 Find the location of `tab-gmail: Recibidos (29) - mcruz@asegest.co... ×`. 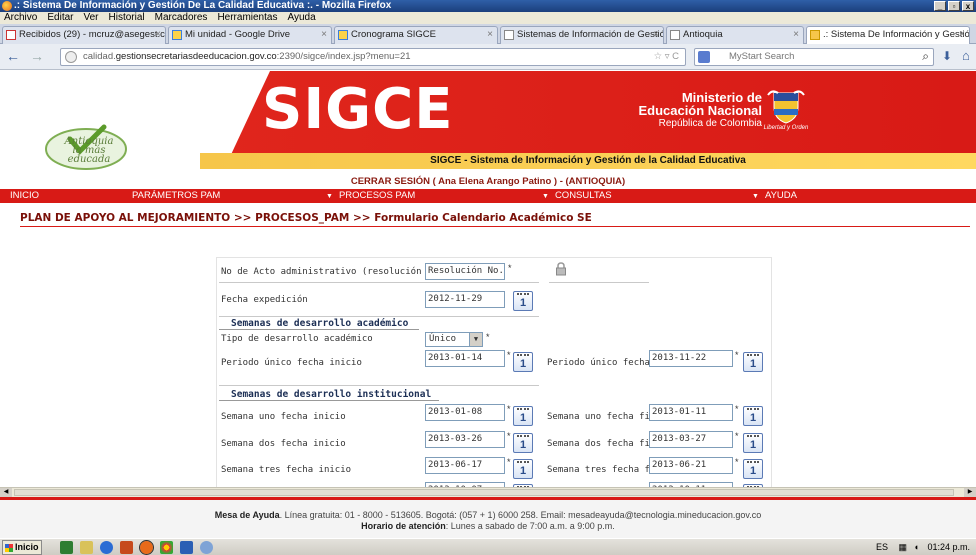

tab-gmail: Recibidos (29) - mcruz@asegest.co... × is located at coordinates (84, 35).